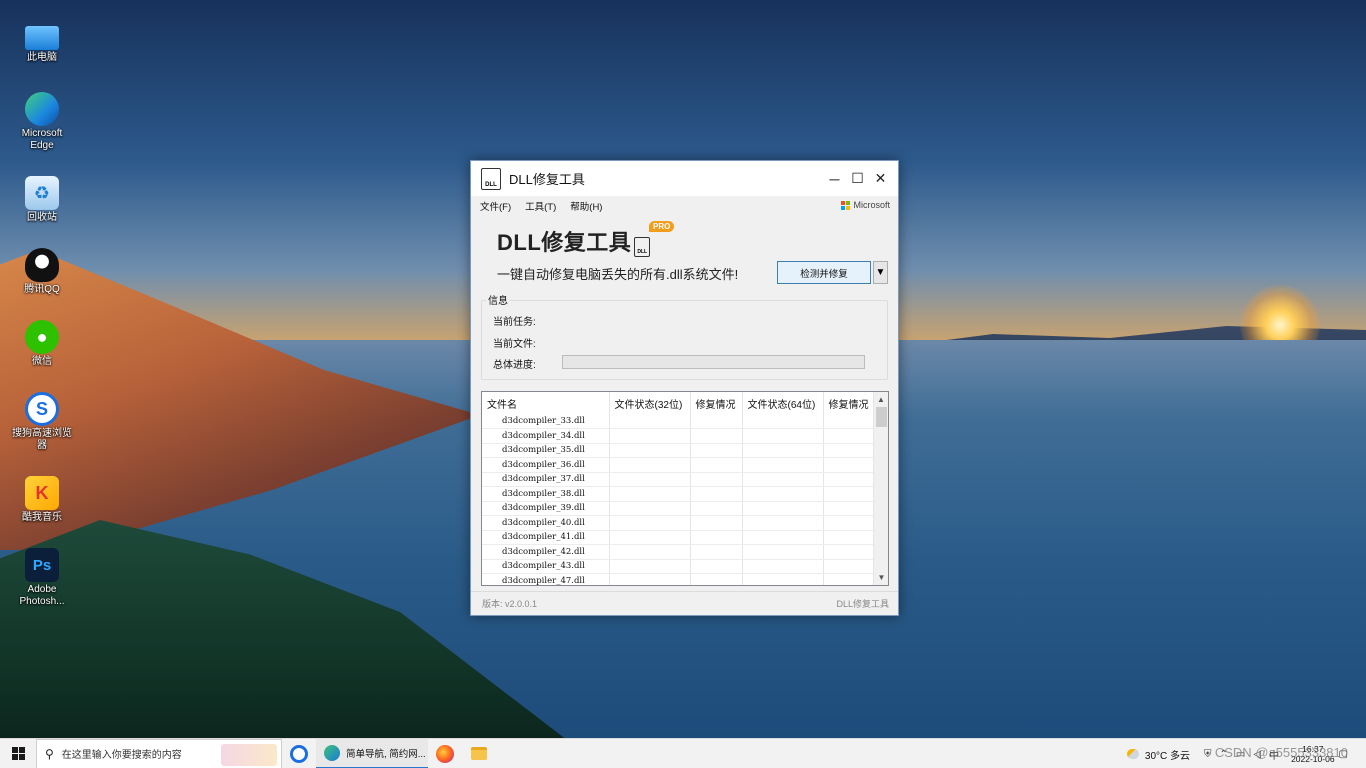 The width and height of the screenshot is (1366, 768). I want to click on column-header-filename: 文件名, so click(546, 403).